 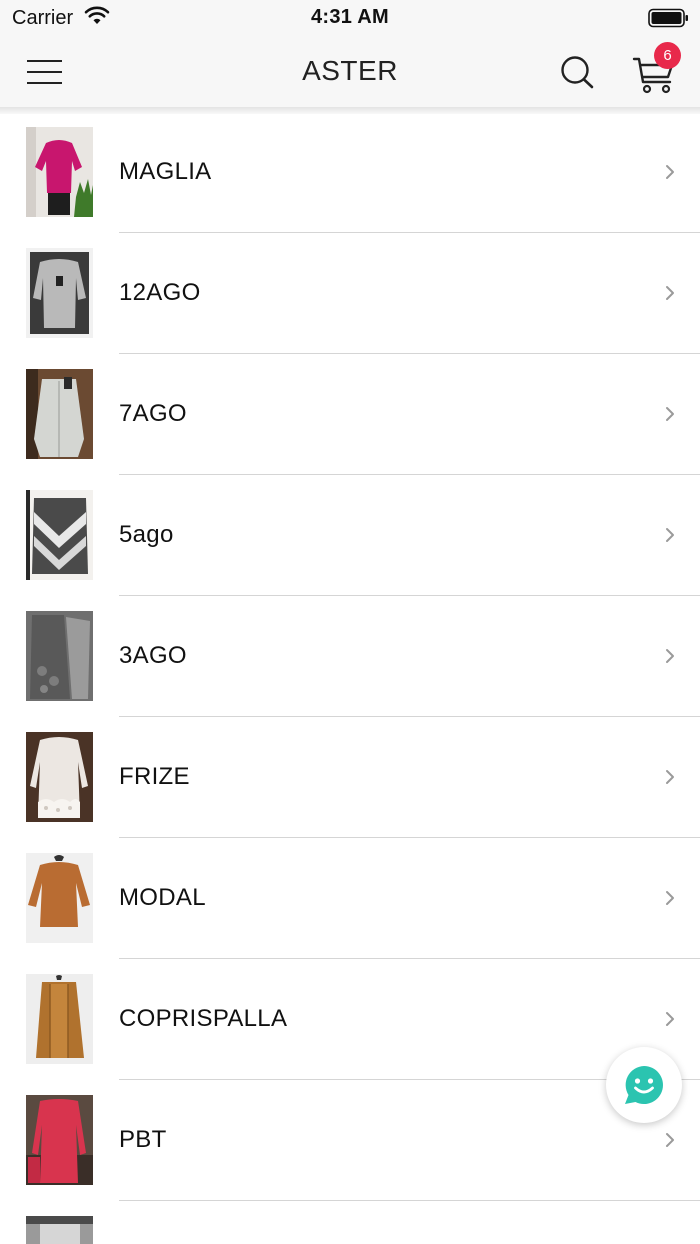 I want to click on category-label: 7AGO, so click(x=153, y=413).